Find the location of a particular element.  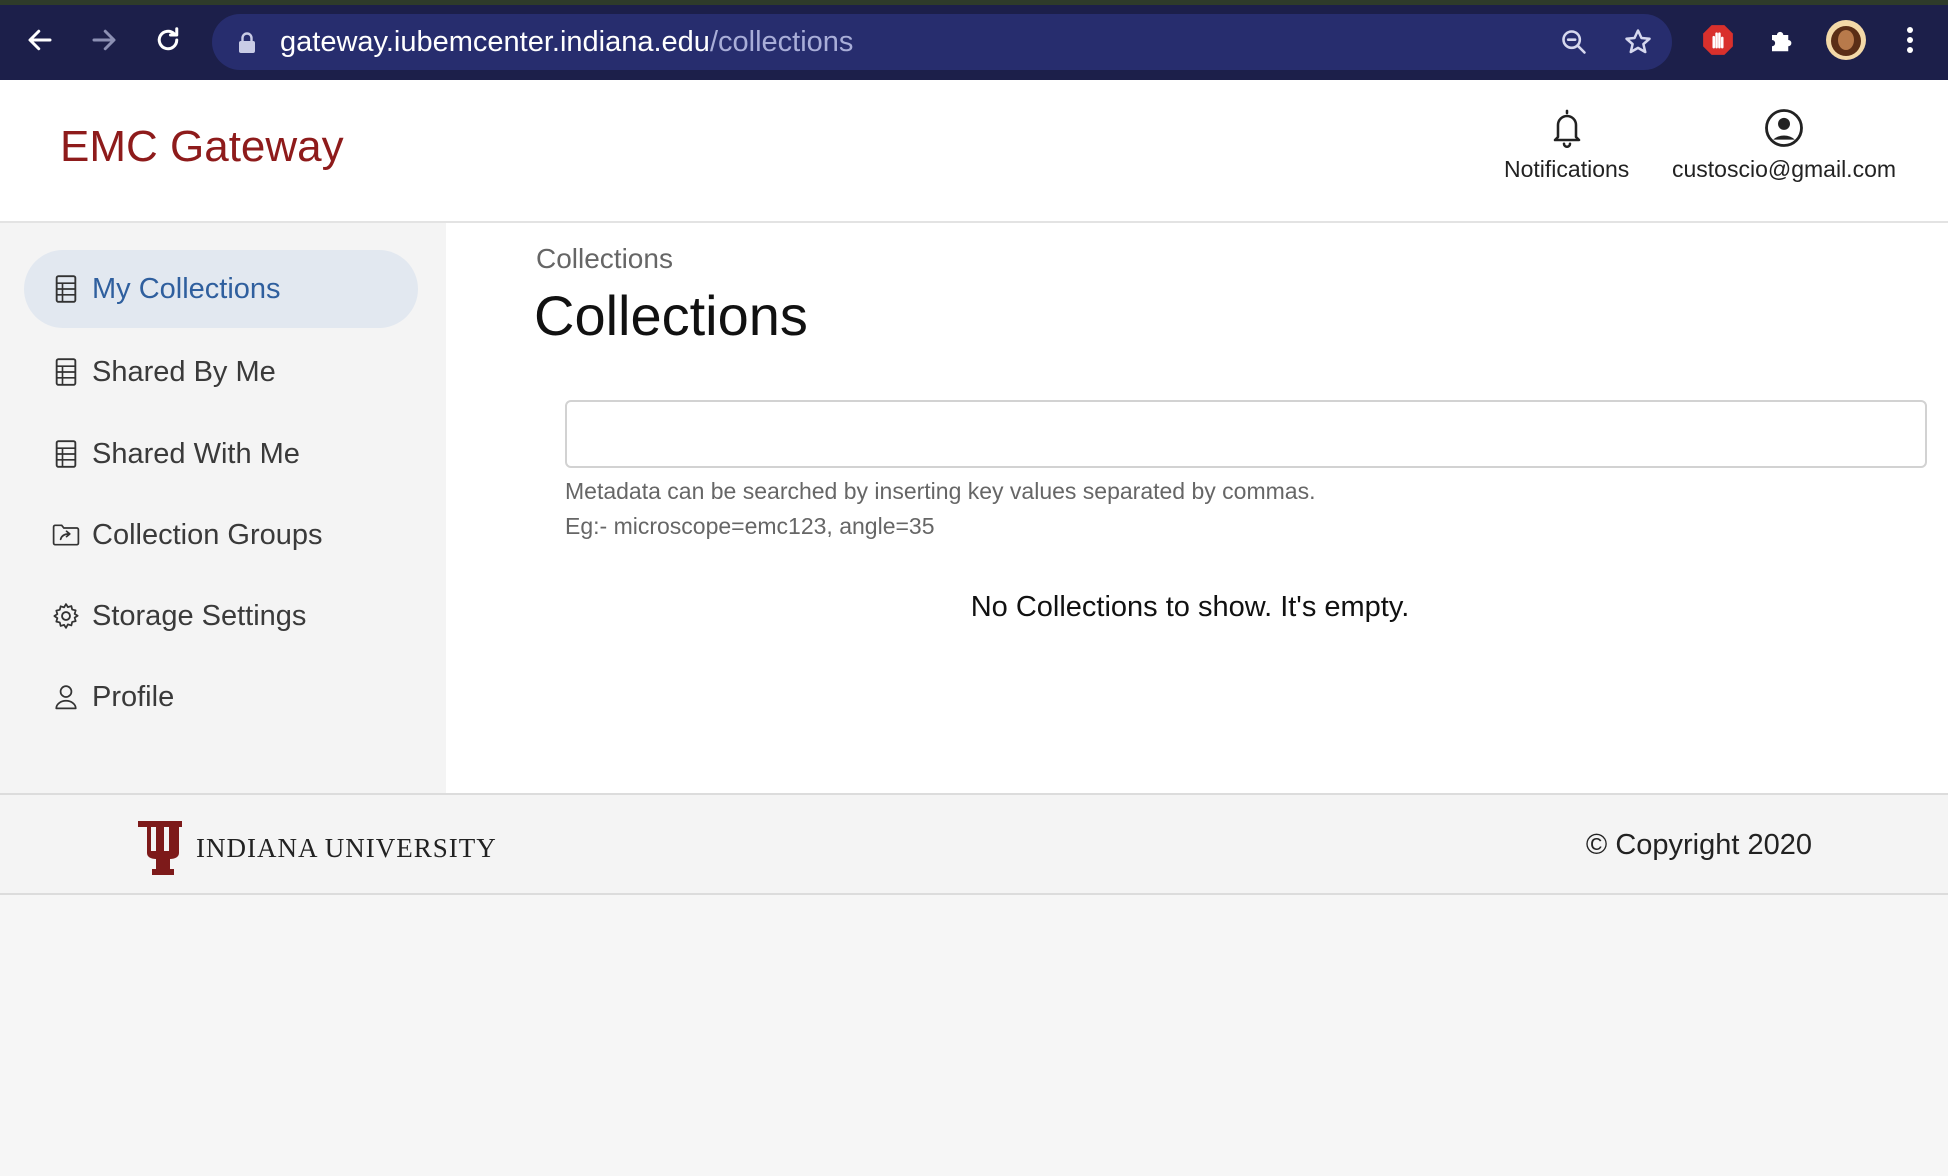

sidebar-item-label: My Collections is located at coordinates (186, 288).